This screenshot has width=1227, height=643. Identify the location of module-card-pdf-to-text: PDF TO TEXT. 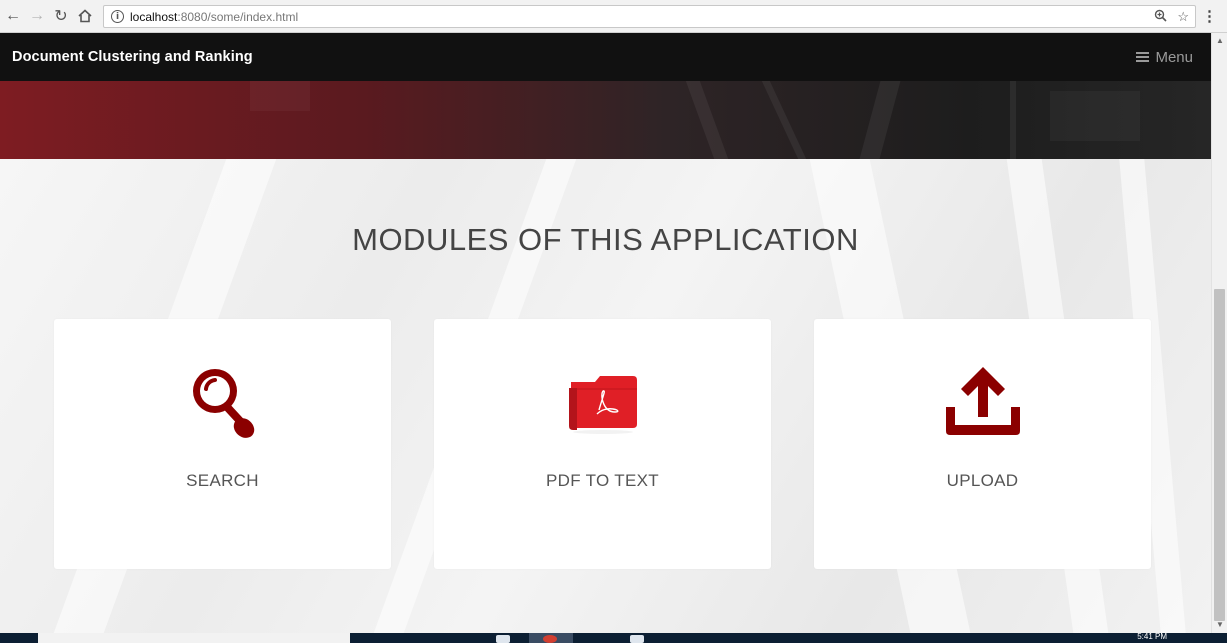
(602, 444).